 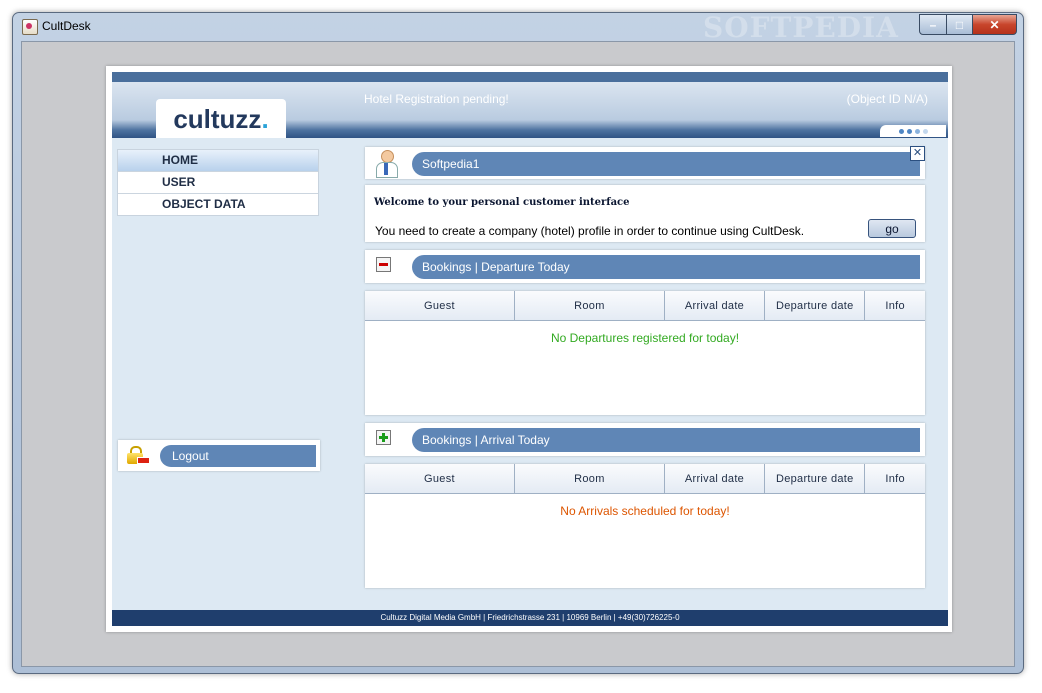 I want to click on object-id: (Object ID N/A), so click(x=887, y=99).